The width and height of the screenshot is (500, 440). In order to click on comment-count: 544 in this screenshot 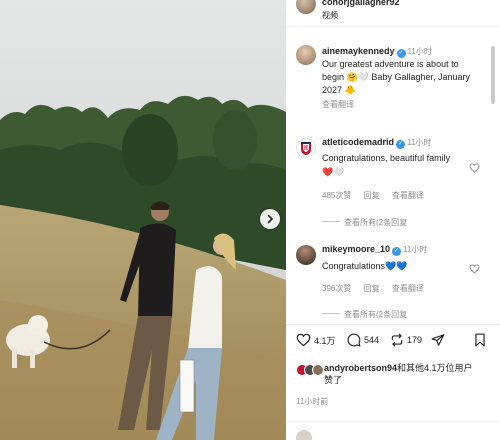, I will do `click(372, 340)`.